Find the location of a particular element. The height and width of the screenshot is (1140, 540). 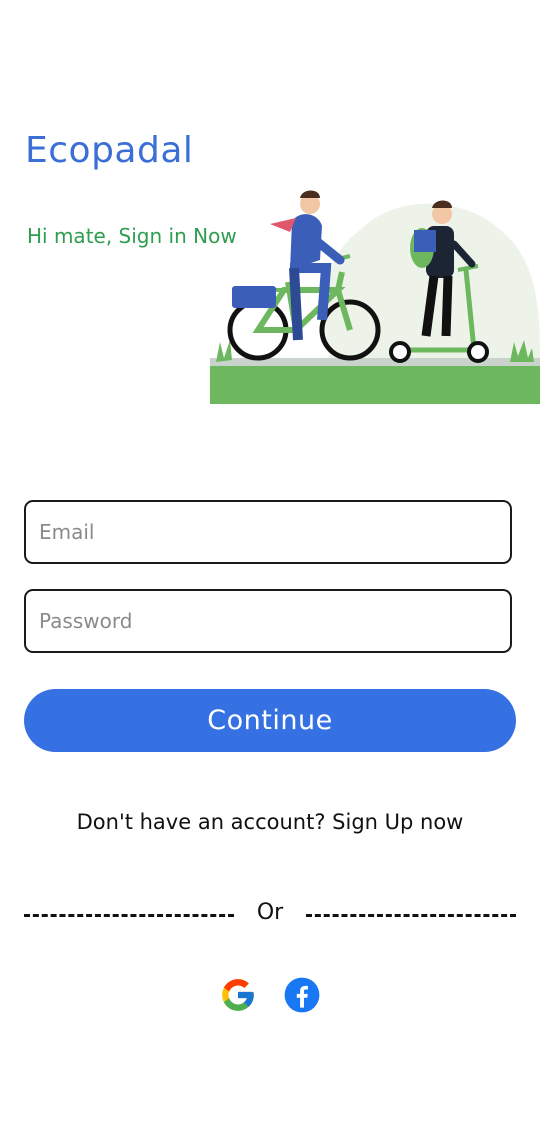

password-field is located at coordinates (268, 621).